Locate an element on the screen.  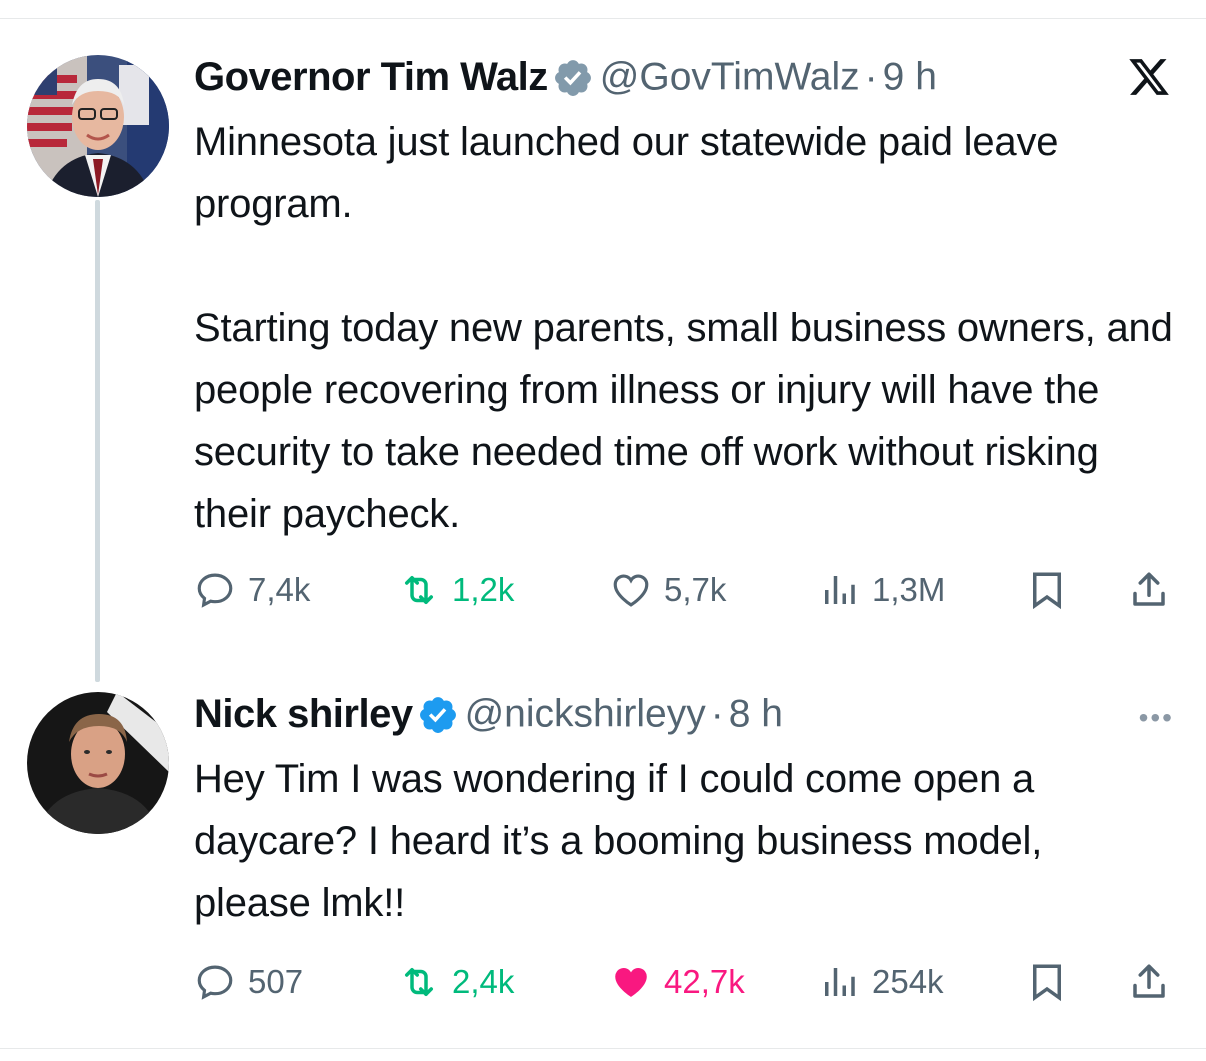
top-divider is located at coordinates (603, 18).